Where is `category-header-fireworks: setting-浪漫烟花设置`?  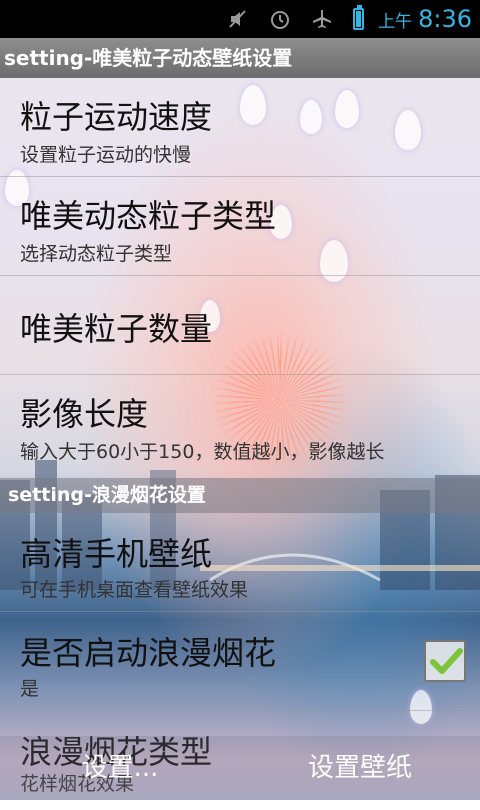 category-header-fireworks: setting-浪漫烟花设置 is located at coordinates (240, 495).